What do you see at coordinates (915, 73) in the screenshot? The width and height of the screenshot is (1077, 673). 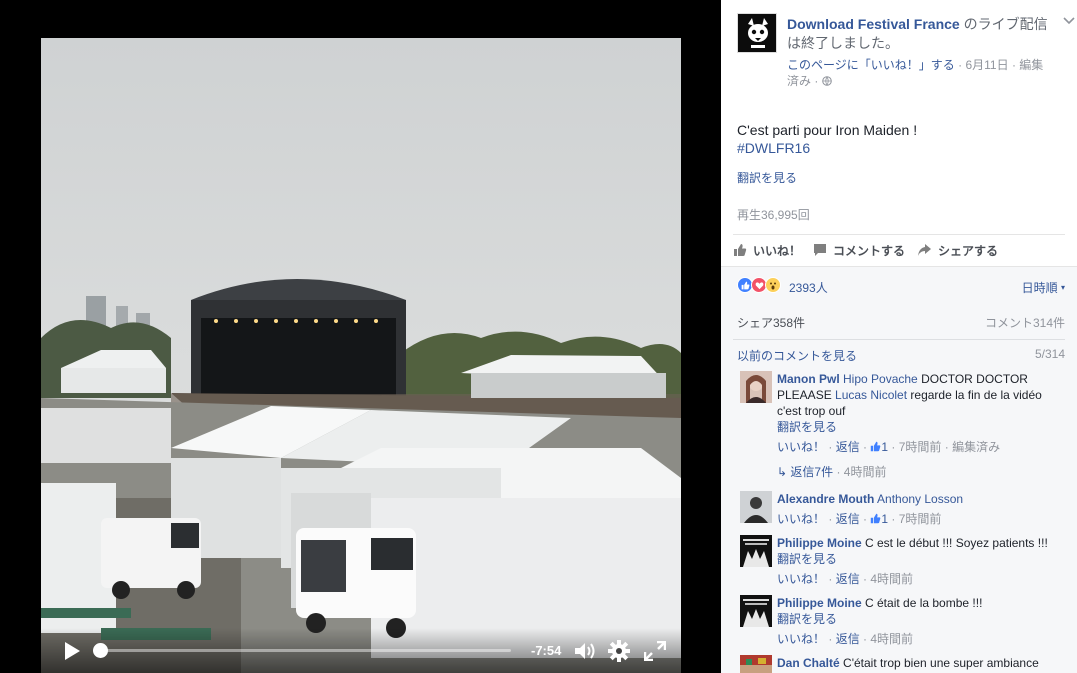 I see `post-meta: このページに「いいね！」する · 6月11日 · 編集済み ·` at bounding box center [915, 73].